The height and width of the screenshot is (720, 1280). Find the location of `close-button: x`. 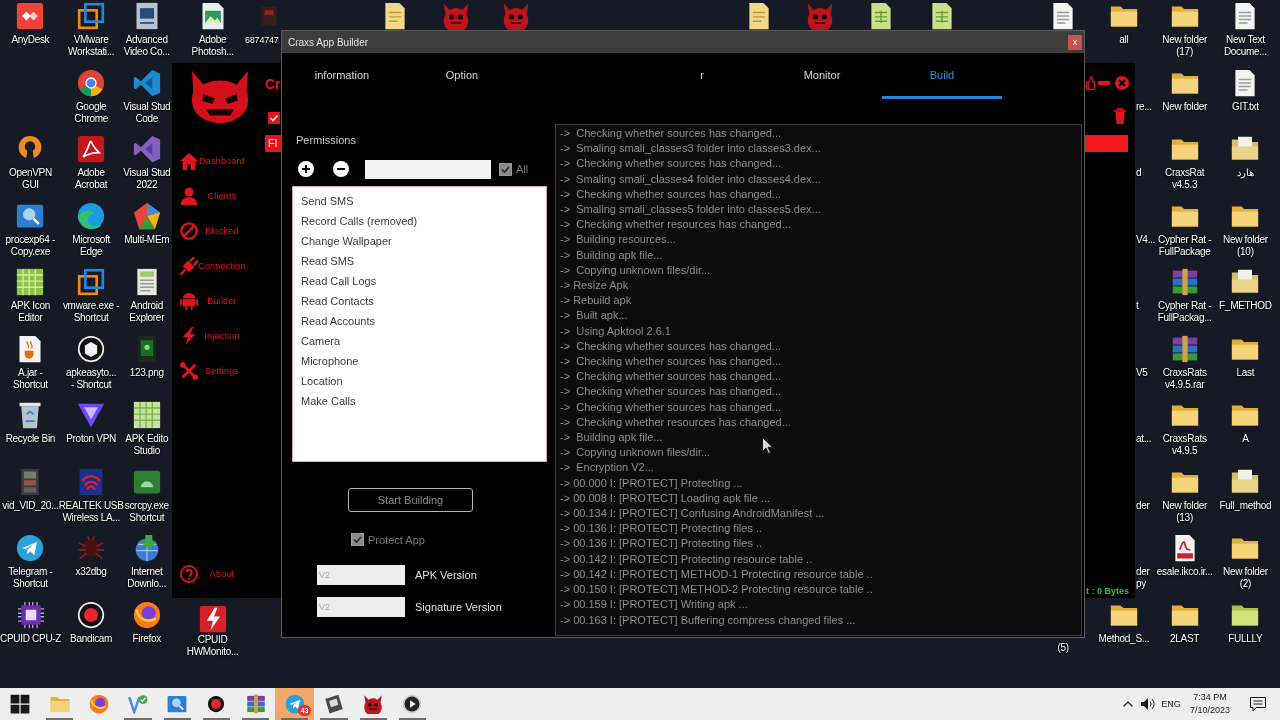

close-button: x is located at coordinates (1075, 42).